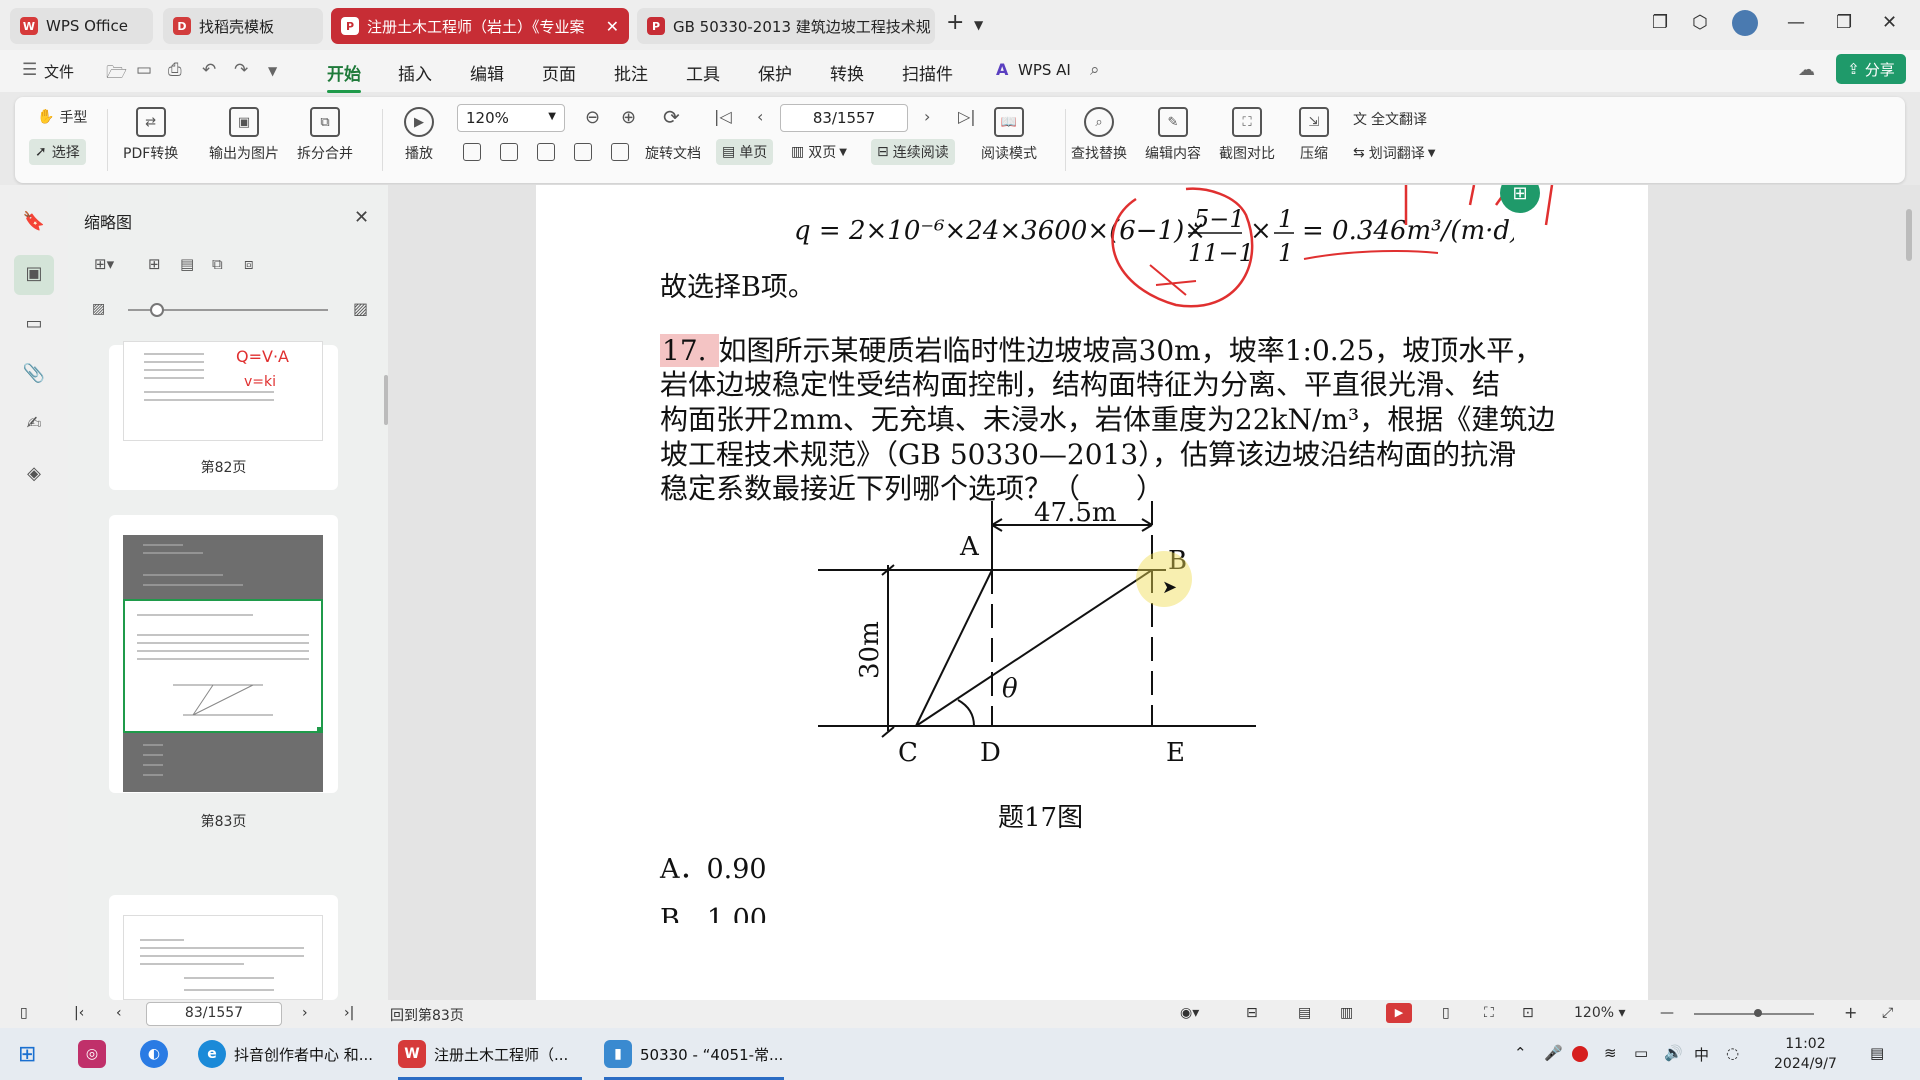  Describe the element at coordinates (1701, 1054) in the screenshot. I see `ime-indicator: 中` at that location.